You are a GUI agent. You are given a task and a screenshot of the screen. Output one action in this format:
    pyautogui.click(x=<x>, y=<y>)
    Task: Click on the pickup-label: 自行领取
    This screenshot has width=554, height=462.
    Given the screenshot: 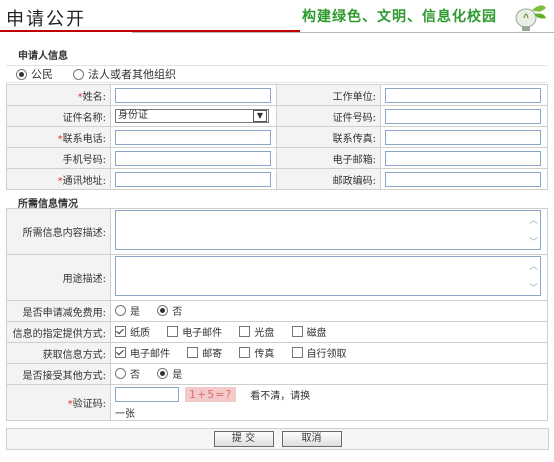 What is the action you would take?
    pyautogui.click(x=326, y=354)
    